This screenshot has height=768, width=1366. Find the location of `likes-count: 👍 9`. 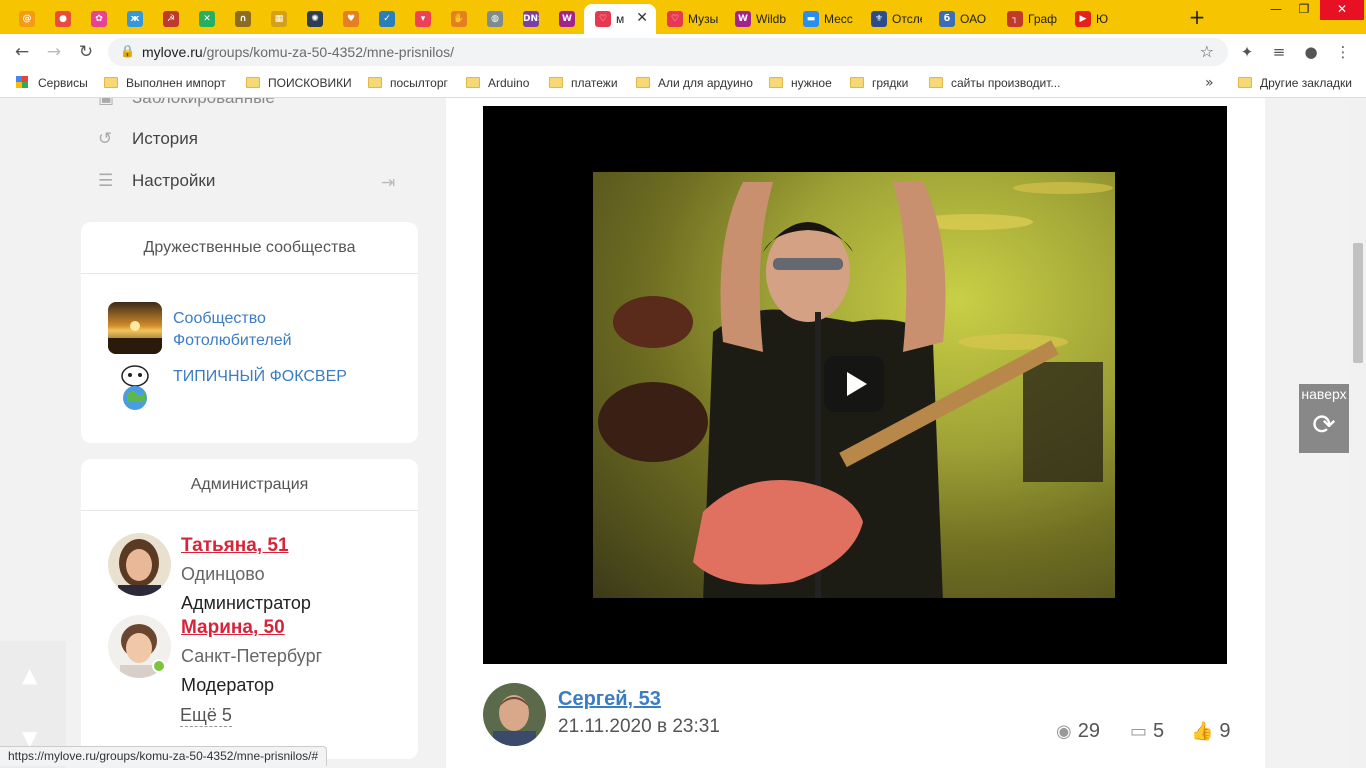

likes-count: 👍 9 is located at coordinates (1211, 731).